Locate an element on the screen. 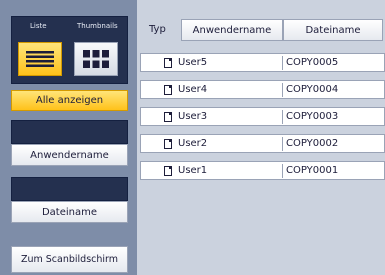  user-name-filter-button: Anwendername is located at coordinates (69, 155).